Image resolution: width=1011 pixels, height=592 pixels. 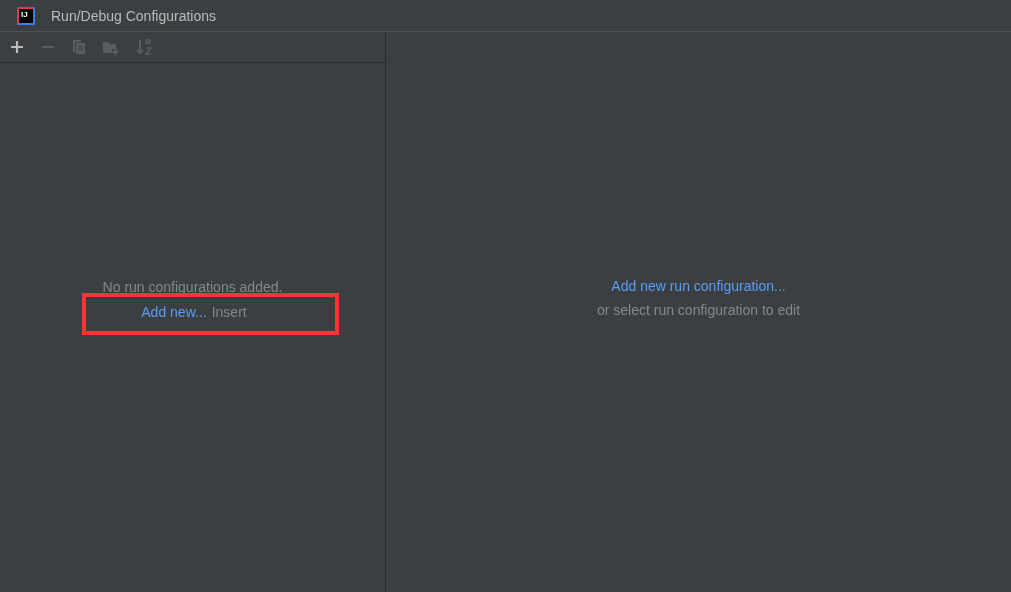 I want to click on select-hint: or select run configuration to edit, so click(x=698, y=310).